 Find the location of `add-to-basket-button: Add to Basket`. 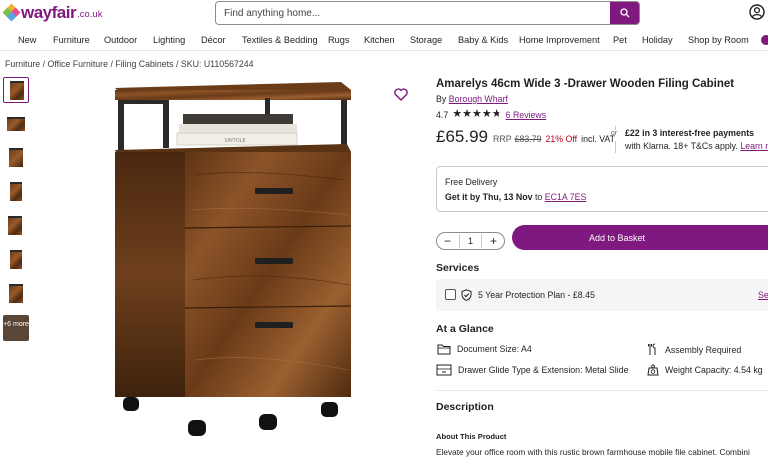

add-to-basket-button: Add to Basket is located at coordinates (640, 237).